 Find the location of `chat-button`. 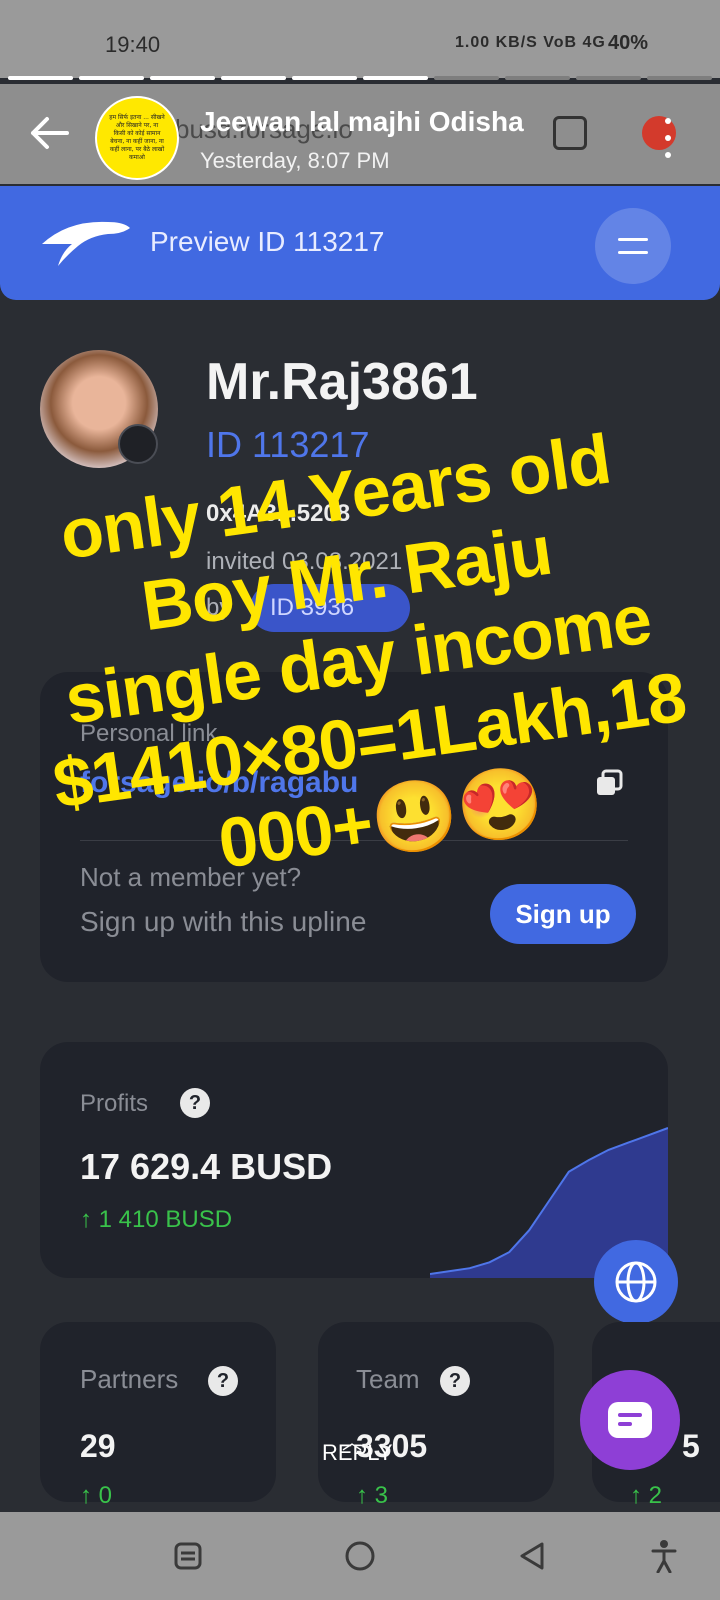

chat-button is located at coordinates (630, 1420).